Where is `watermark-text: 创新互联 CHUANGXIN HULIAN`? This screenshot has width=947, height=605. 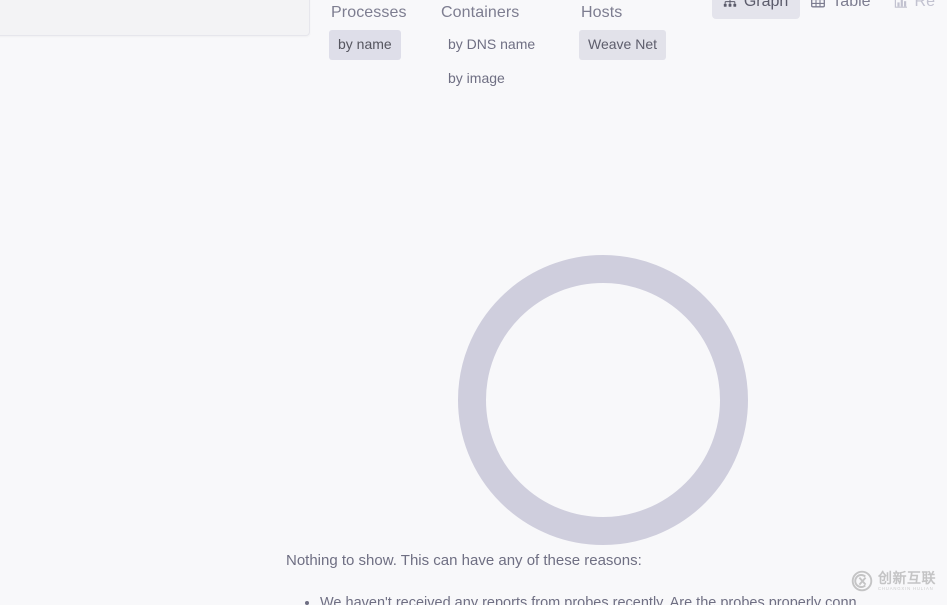
watermark-text: 创新互联 CHUANGXIN HULIAN is located at coordinates (907, 580).